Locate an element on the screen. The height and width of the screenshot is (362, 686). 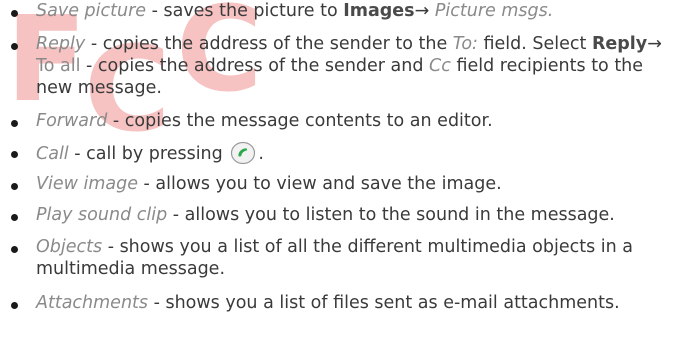
option-term: Forward is located at coordinates (72, 121).